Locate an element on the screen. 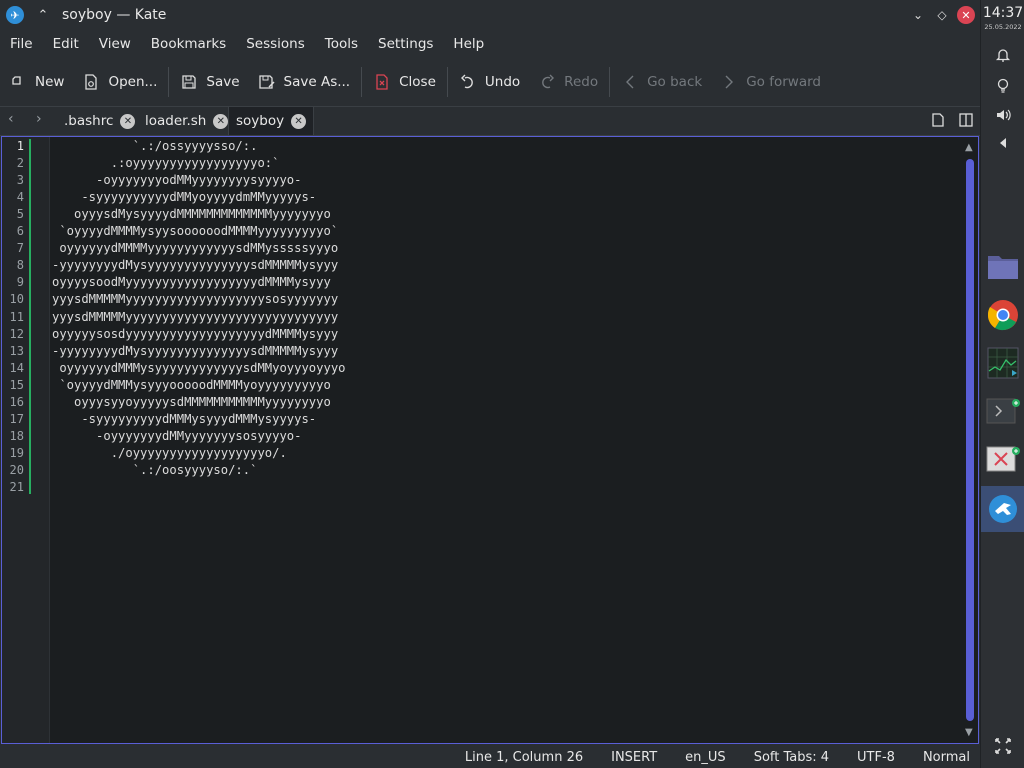 This screenshot has width=1024, height=768. code-line: oyyysdMysyyyydMMMMMMMMMMMMMyyyyyyyo is located at coordinates (191, 214).